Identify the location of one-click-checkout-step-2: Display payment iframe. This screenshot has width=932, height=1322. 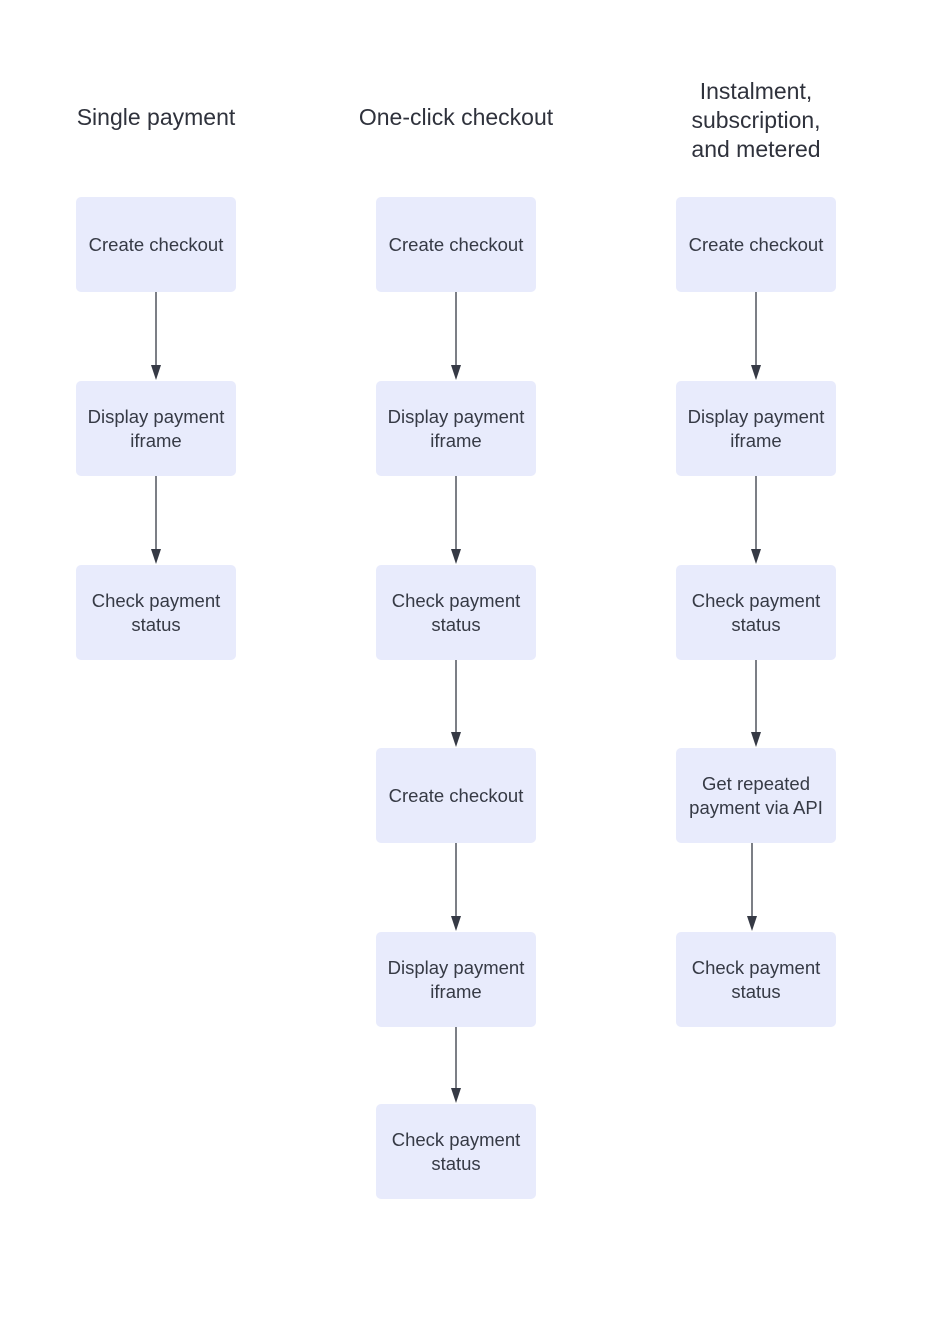
(456, 428).